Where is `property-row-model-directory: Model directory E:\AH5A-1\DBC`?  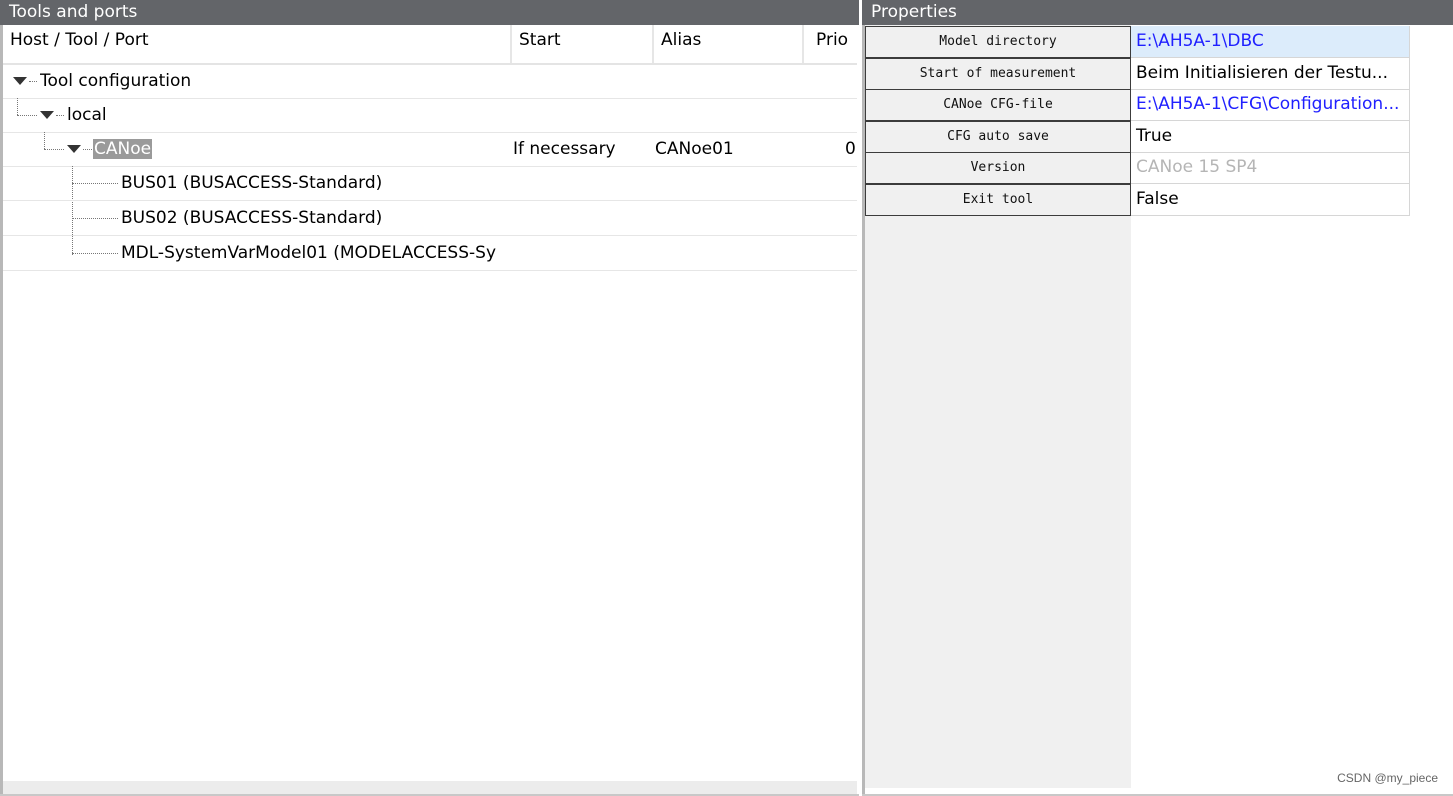
property-row-model-directory: Model directory E:\AH5A-1\DBC is located at coordinates (1137, 42).